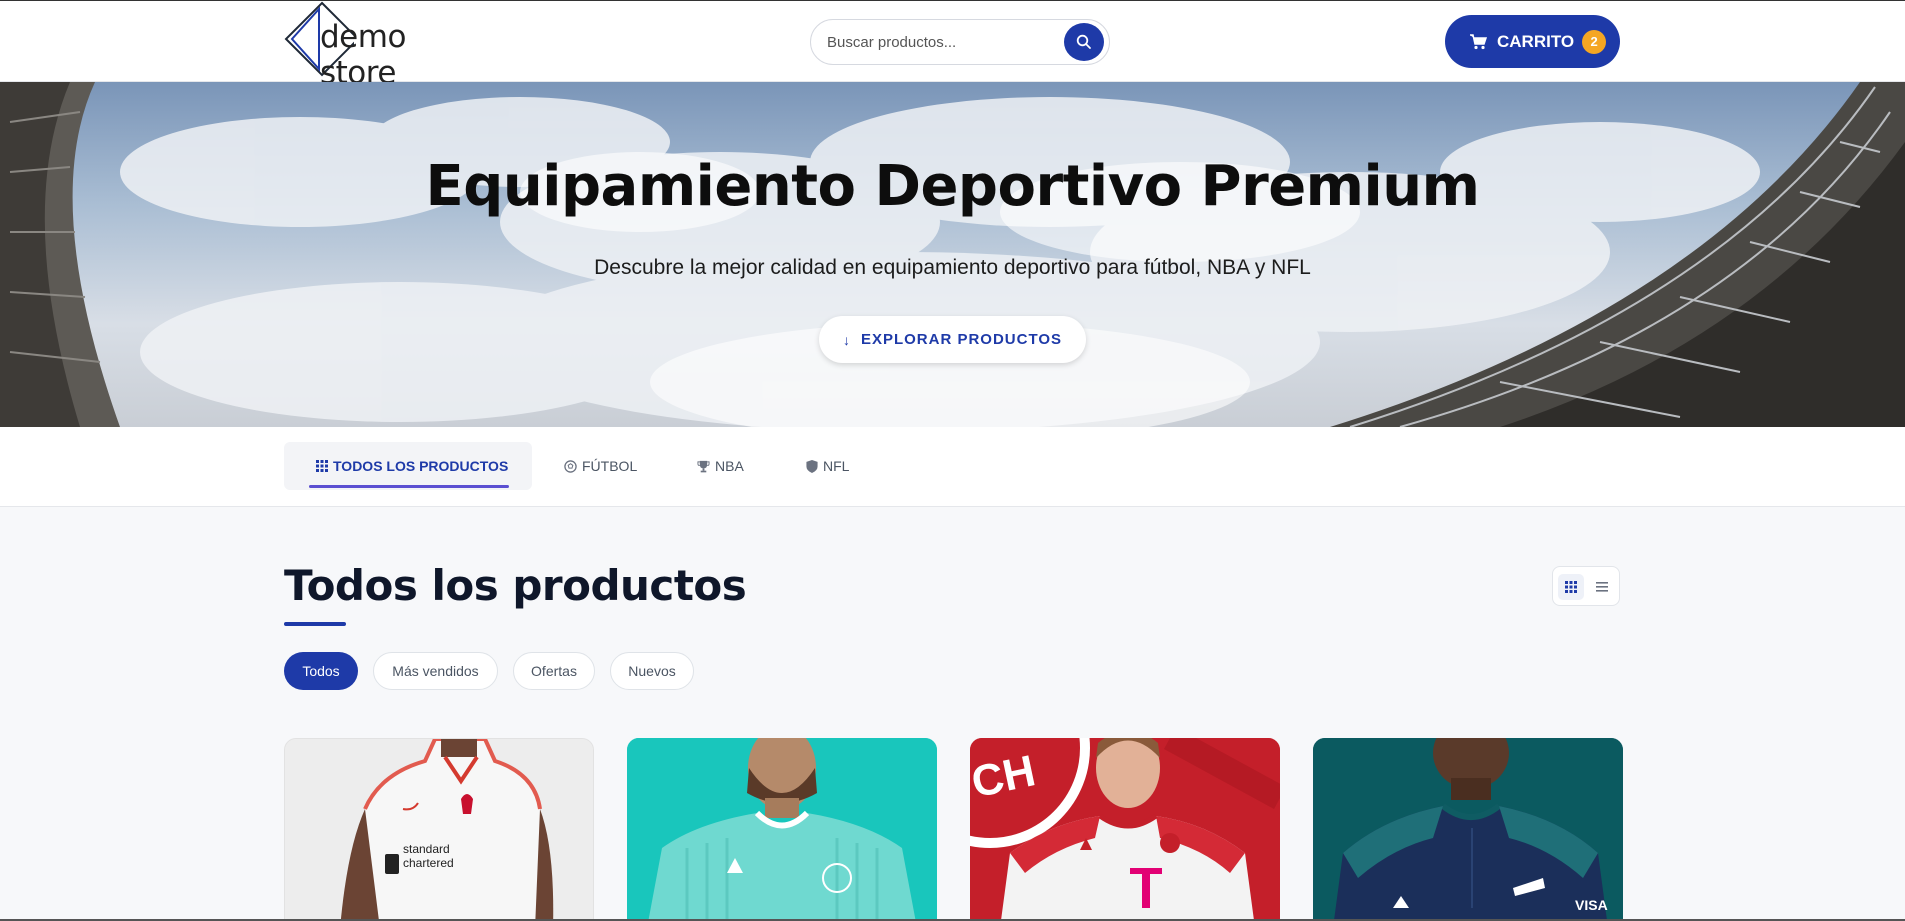 This screenshot has height=921, width=1905. Describe the element at coordinates (952, 186) in the screenshot. I see `hero-title: Equipamiento Deportivo Premium` at that location.